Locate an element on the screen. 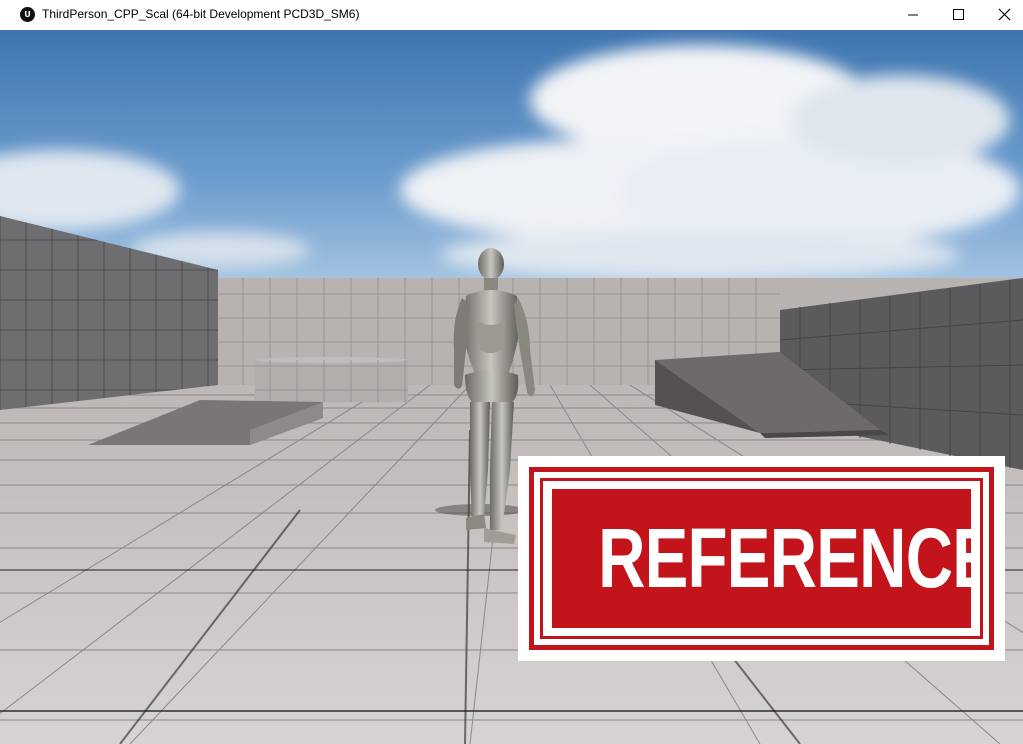 The height and width of the screenshot is (744, 1023). minimize-button is located at coordinates (912, 15).